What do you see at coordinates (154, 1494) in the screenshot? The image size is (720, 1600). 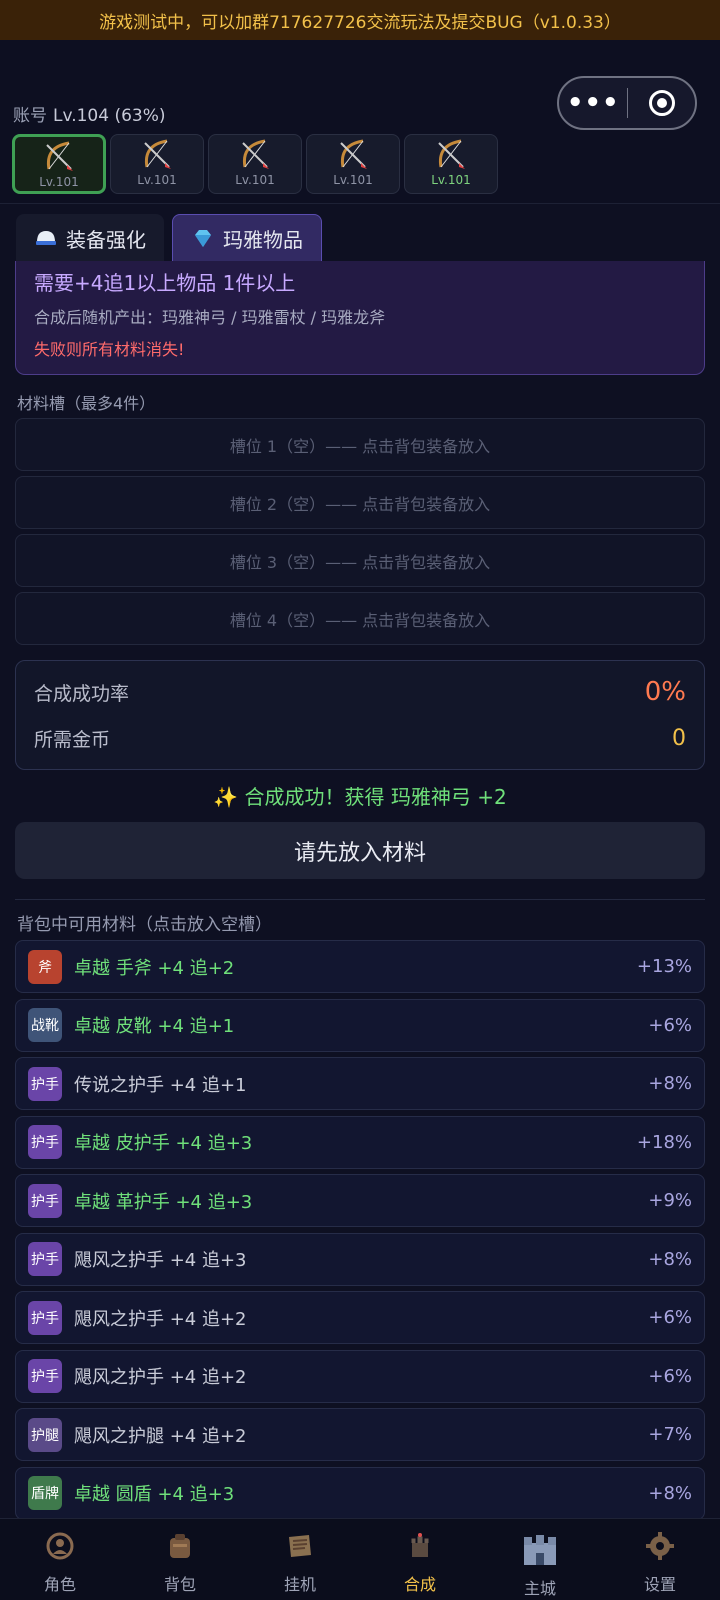 I see `item-name: 卓越 圆盾 +4 追+3` at bounding box center [154, 1494].